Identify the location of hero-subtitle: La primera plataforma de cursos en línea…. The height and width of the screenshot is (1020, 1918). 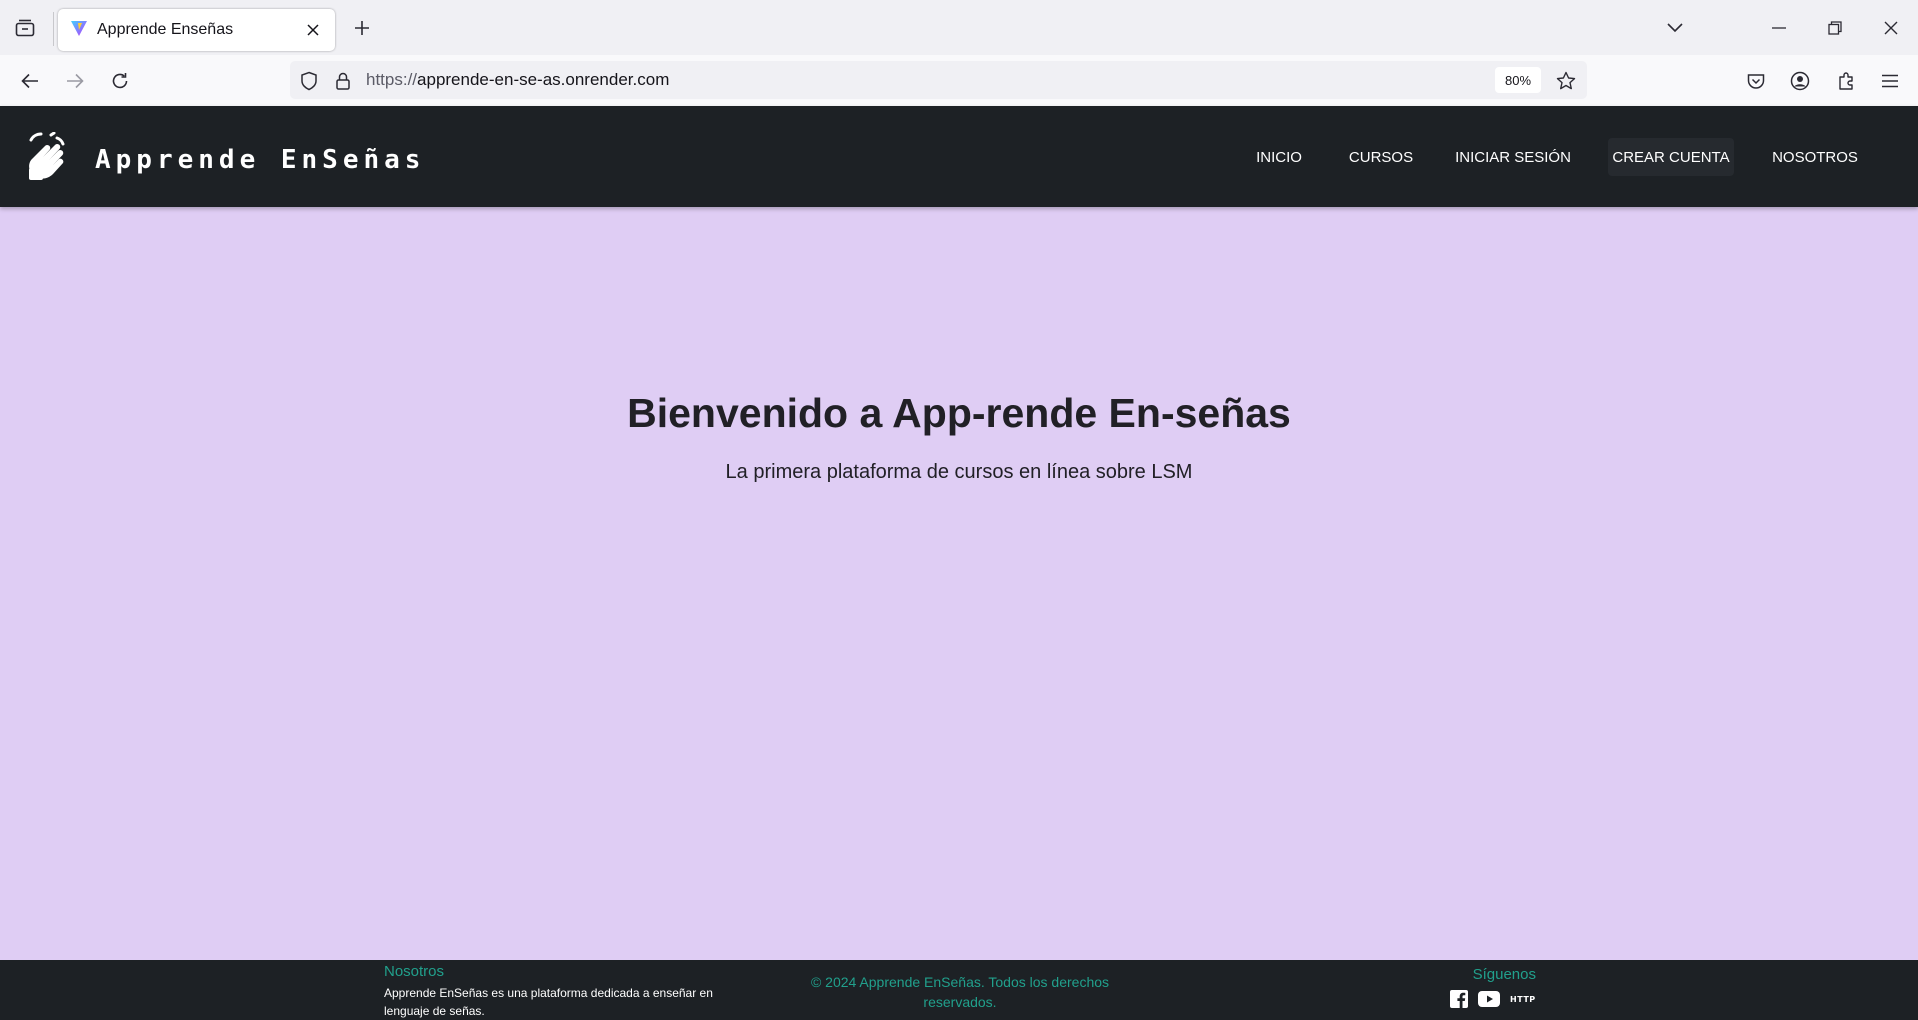
(959, 472).